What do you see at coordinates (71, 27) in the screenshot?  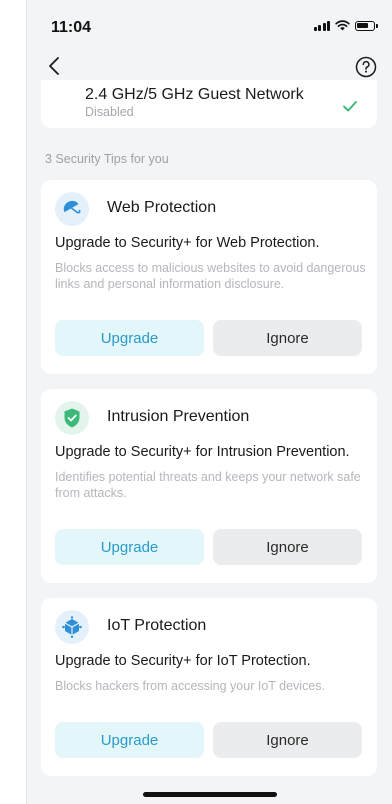 I see `status-time: 11:04` at bounding box center [71, 27].